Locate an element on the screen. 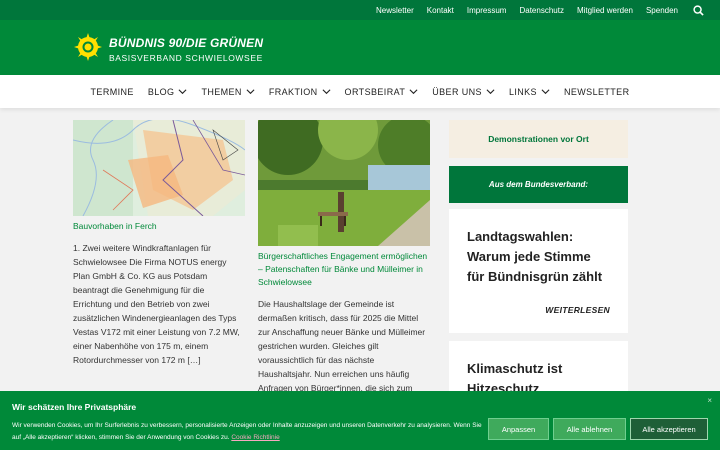  nav-item-termine: TERMINE is located at coordinates (112, 92).